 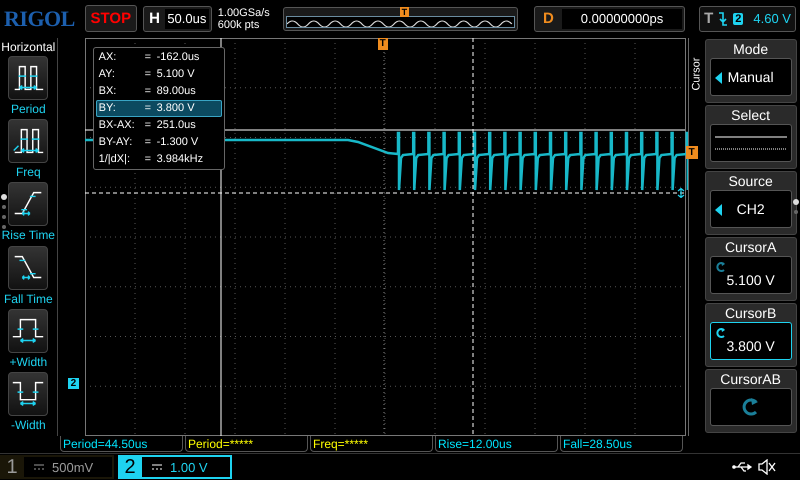 I want to click on measurement-readout: Freq=*****, so click(x=371, y=444).